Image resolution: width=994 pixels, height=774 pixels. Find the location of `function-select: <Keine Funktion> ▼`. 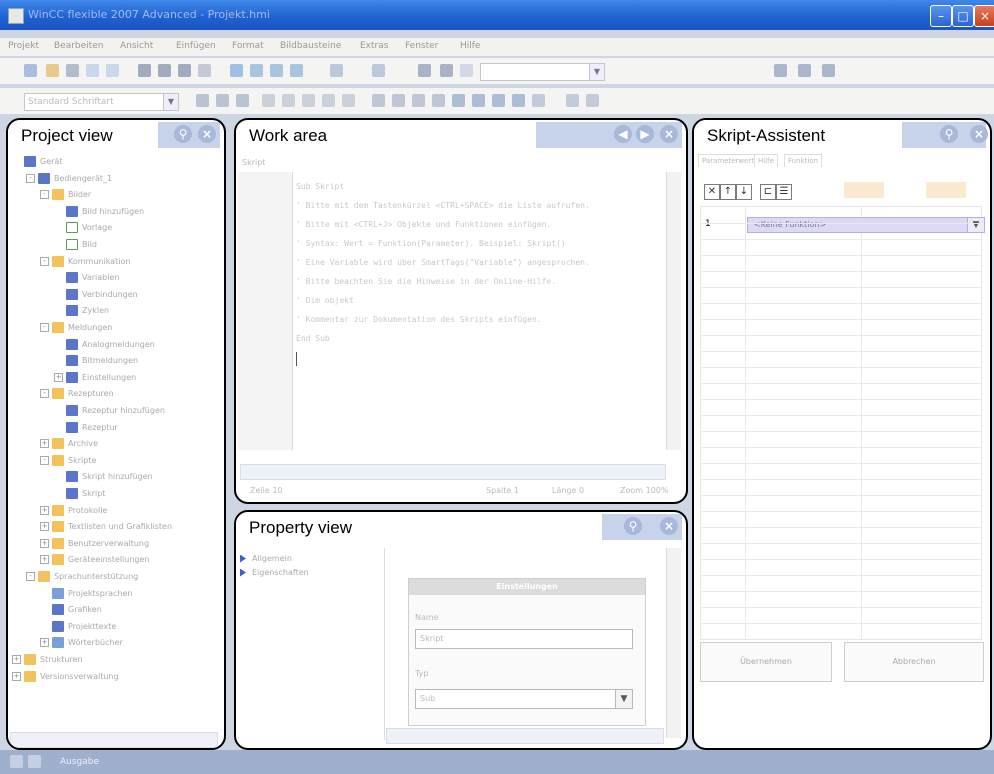

function-select: <Keine Funktion> ▼ is located at coordinates (866, 225).